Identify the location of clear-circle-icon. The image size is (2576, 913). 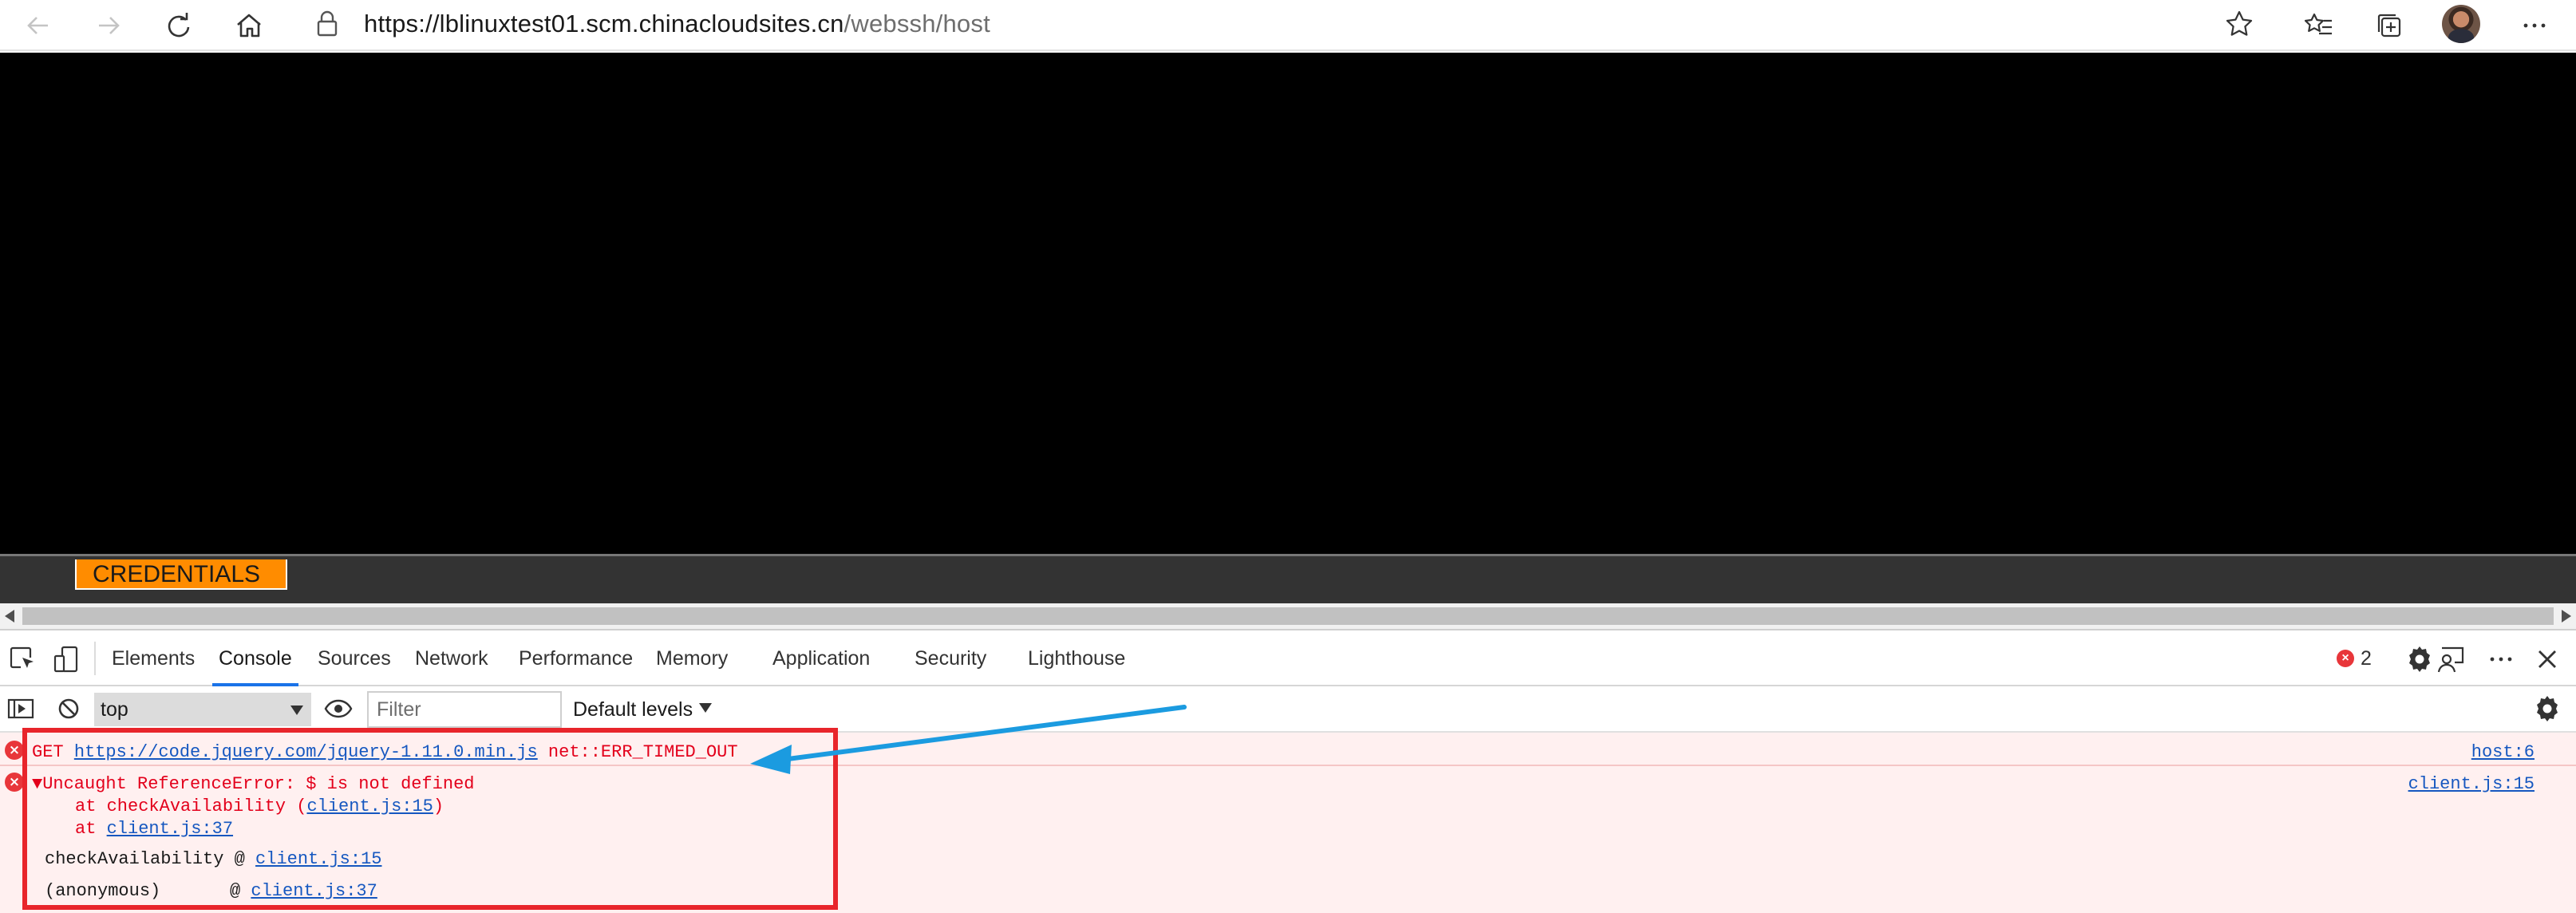
(68, 708).